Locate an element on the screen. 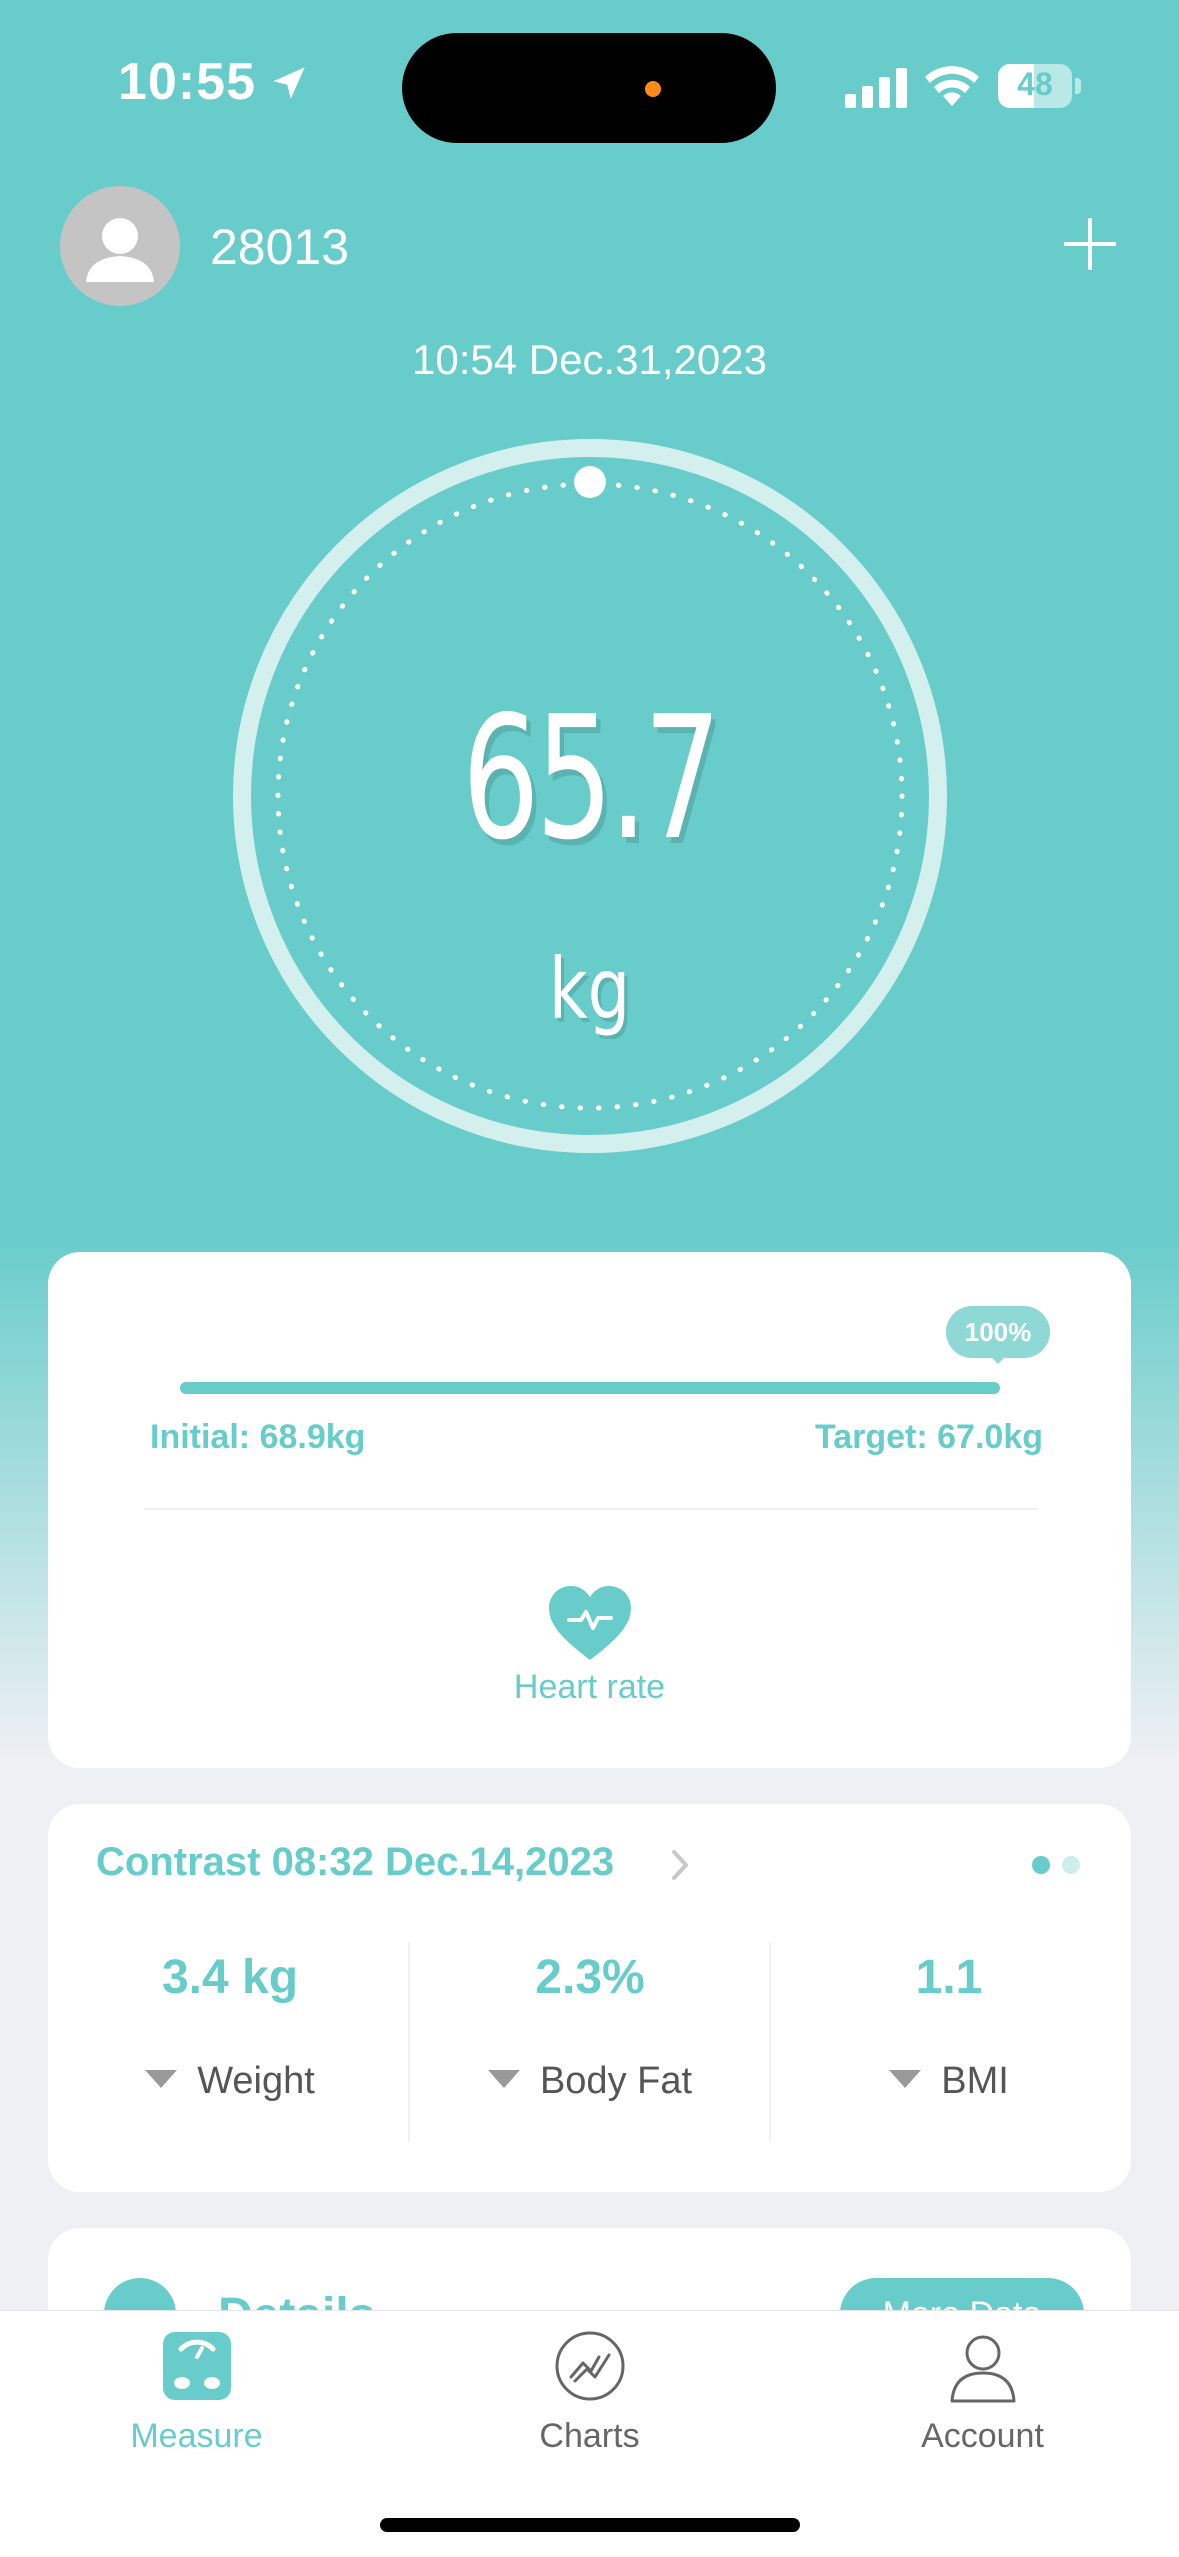  tab-measure-label: Measure is located at coordinates (196, 2436).